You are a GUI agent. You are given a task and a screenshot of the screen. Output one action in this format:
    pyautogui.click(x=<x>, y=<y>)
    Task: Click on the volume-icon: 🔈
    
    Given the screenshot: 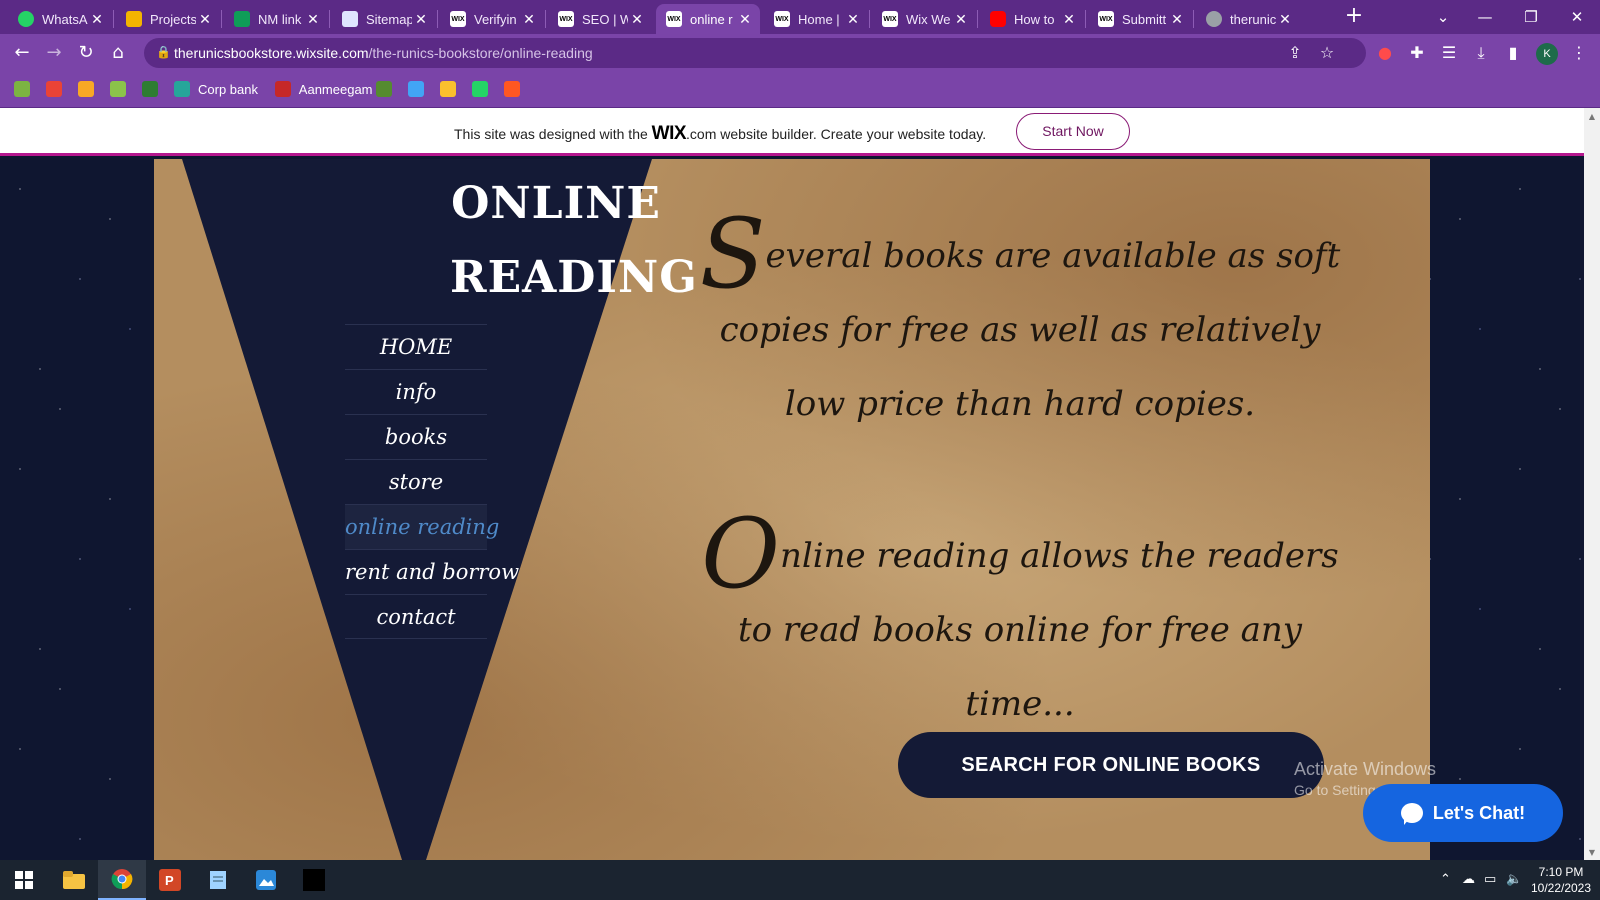 What is the action you would take?
    pyautogui.click(x=1514, y=879)
    